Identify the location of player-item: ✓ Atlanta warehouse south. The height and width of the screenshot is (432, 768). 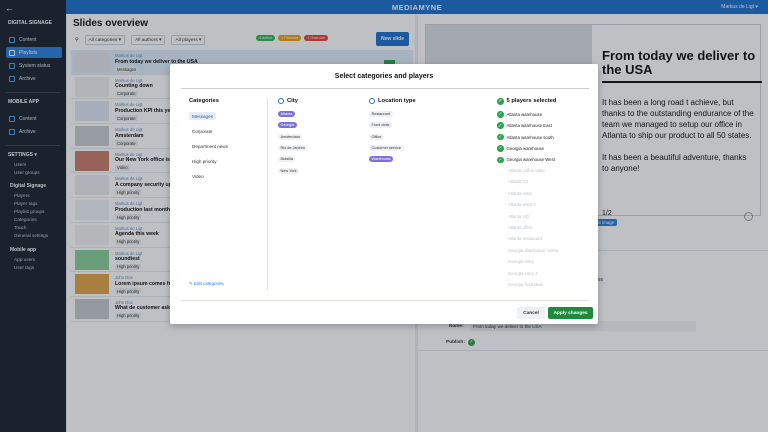
(525, 137).